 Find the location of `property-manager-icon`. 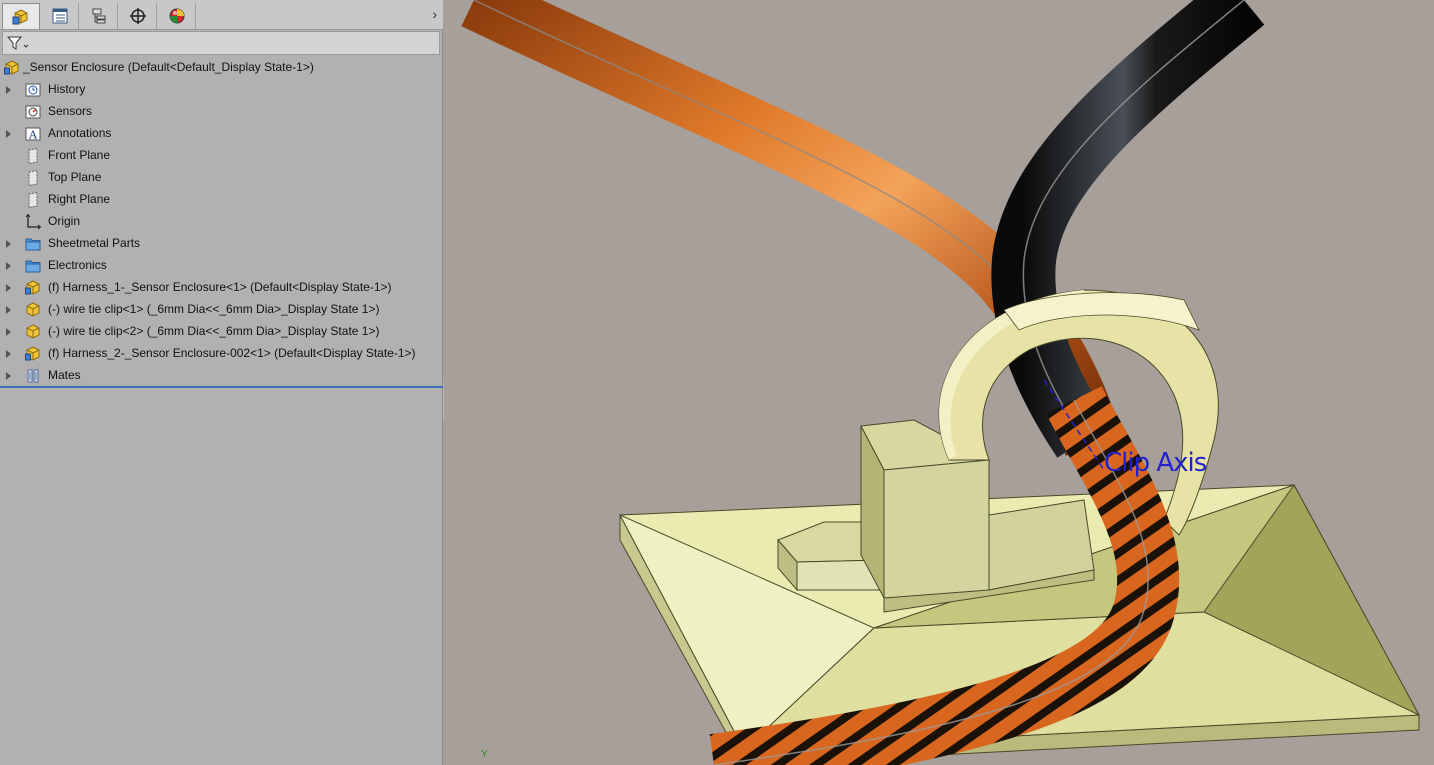

property-manager-icon is located at coordinates (59, 16).